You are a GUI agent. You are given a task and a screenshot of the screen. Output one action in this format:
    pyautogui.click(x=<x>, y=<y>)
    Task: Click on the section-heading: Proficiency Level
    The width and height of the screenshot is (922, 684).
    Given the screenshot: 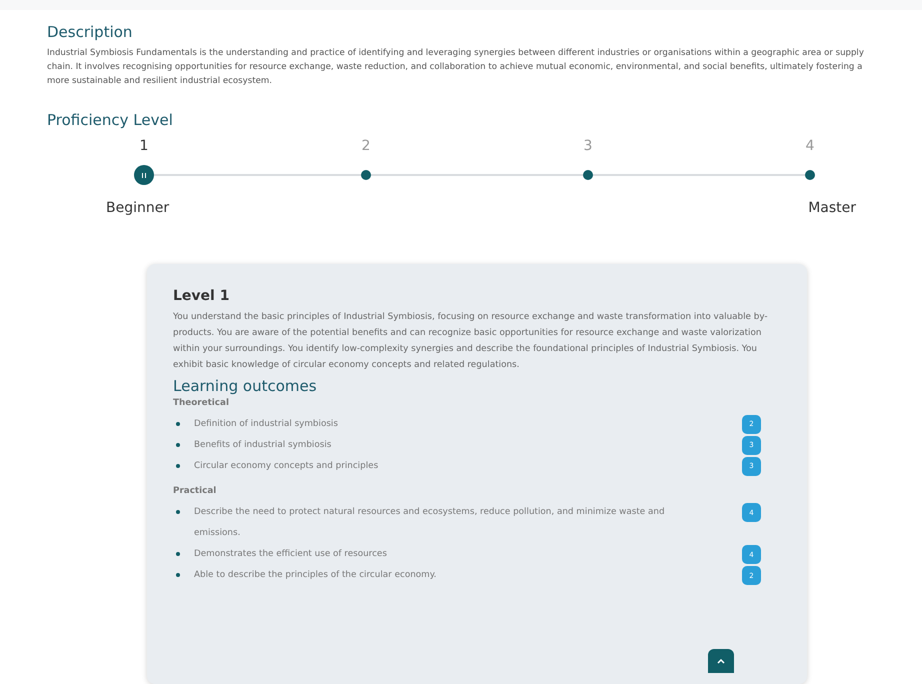 What is the action you would take?
    pyautogui.click(x=110, y=120)
    